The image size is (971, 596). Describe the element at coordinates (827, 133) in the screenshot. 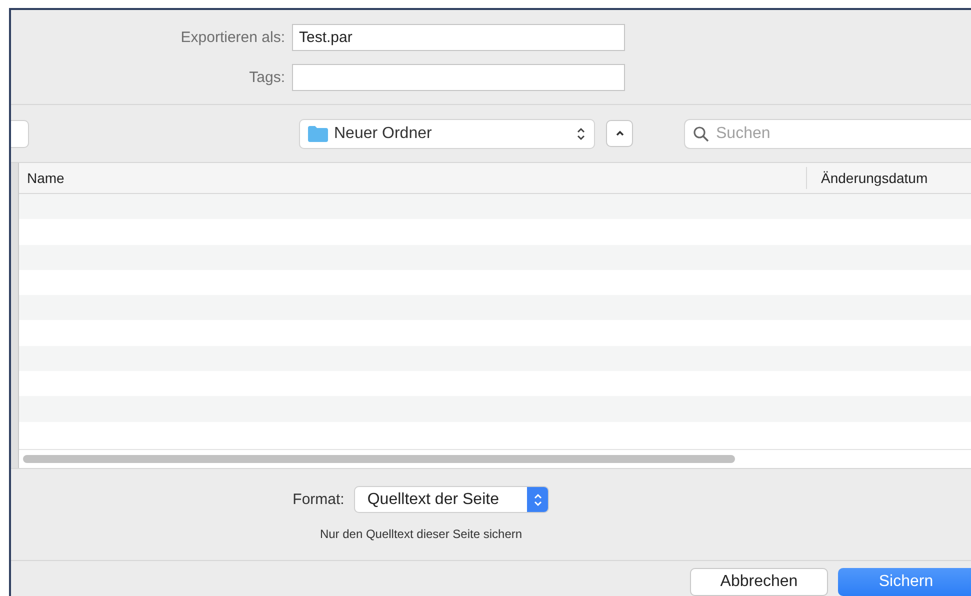

I see `search-field: Suchen` at that location.